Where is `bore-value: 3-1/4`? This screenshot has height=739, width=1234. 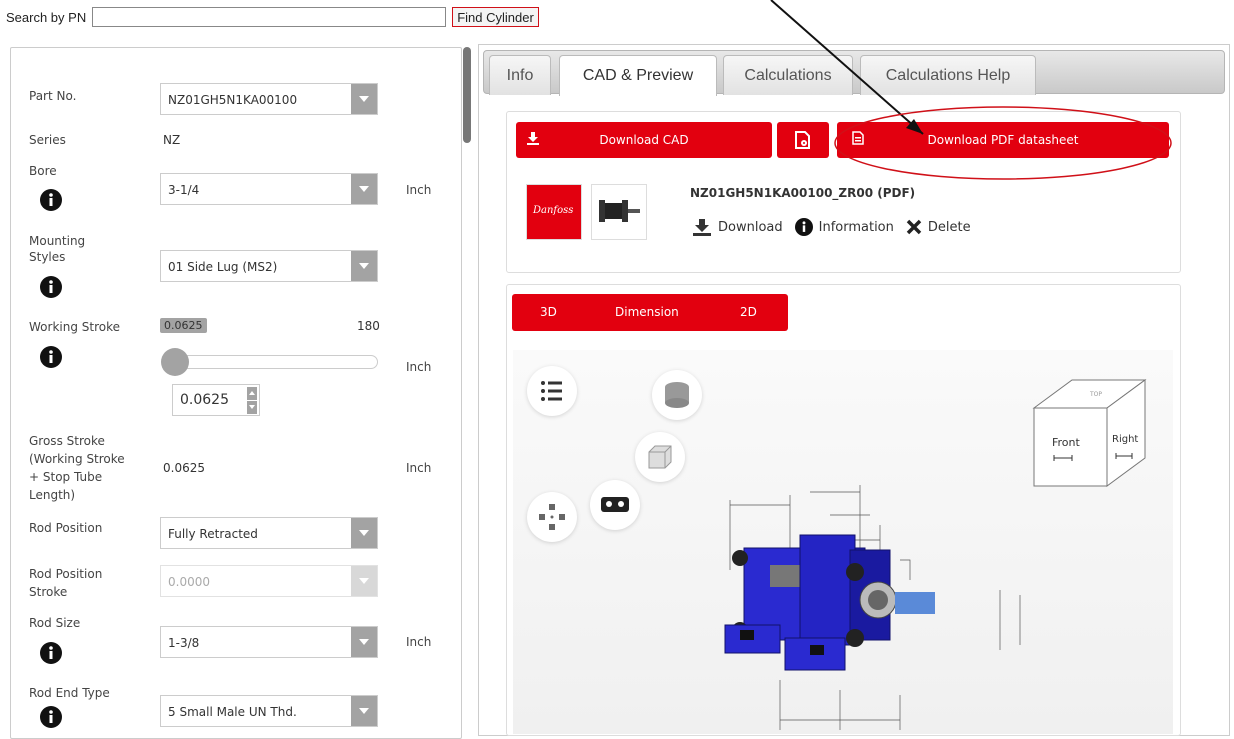
bore-value: 3-1/4 is located at coordinates (184, 190).